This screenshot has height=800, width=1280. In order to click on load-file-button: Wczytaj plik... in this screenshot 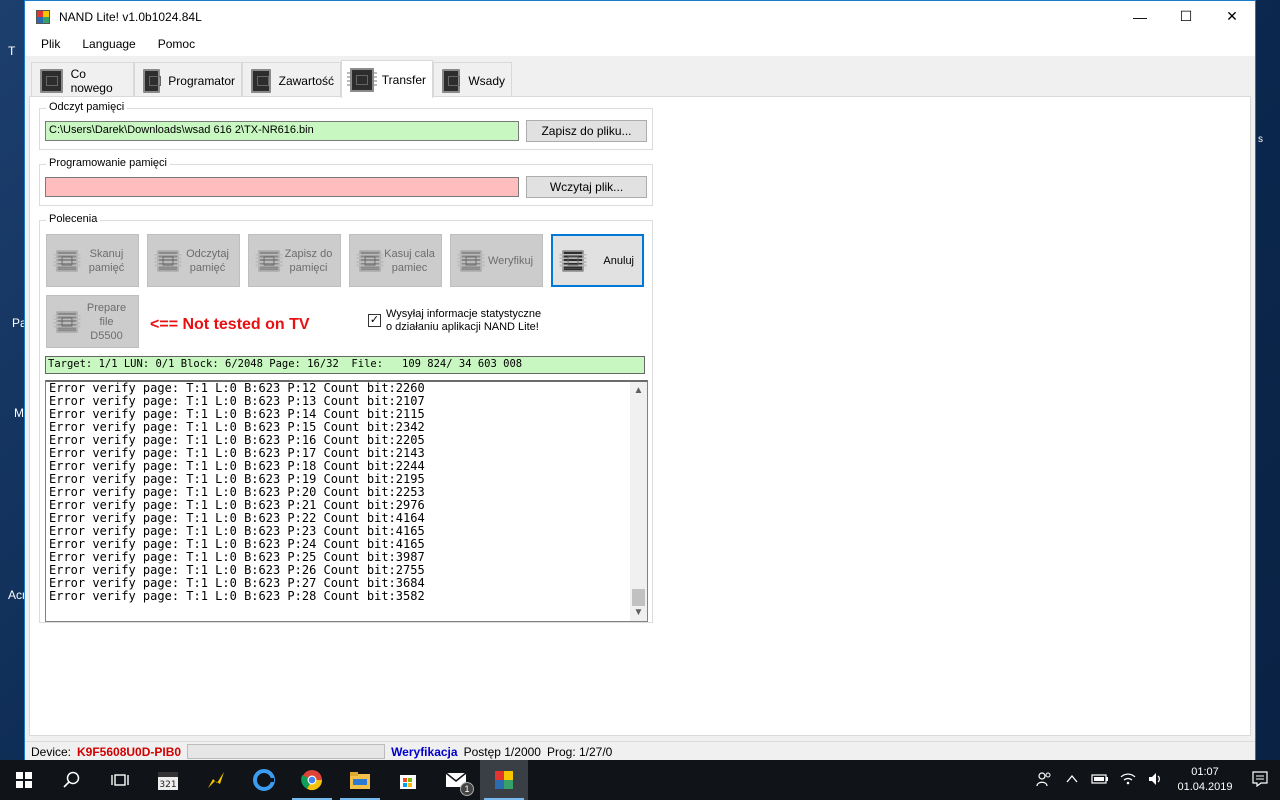, I will do `click(586, 187)`.